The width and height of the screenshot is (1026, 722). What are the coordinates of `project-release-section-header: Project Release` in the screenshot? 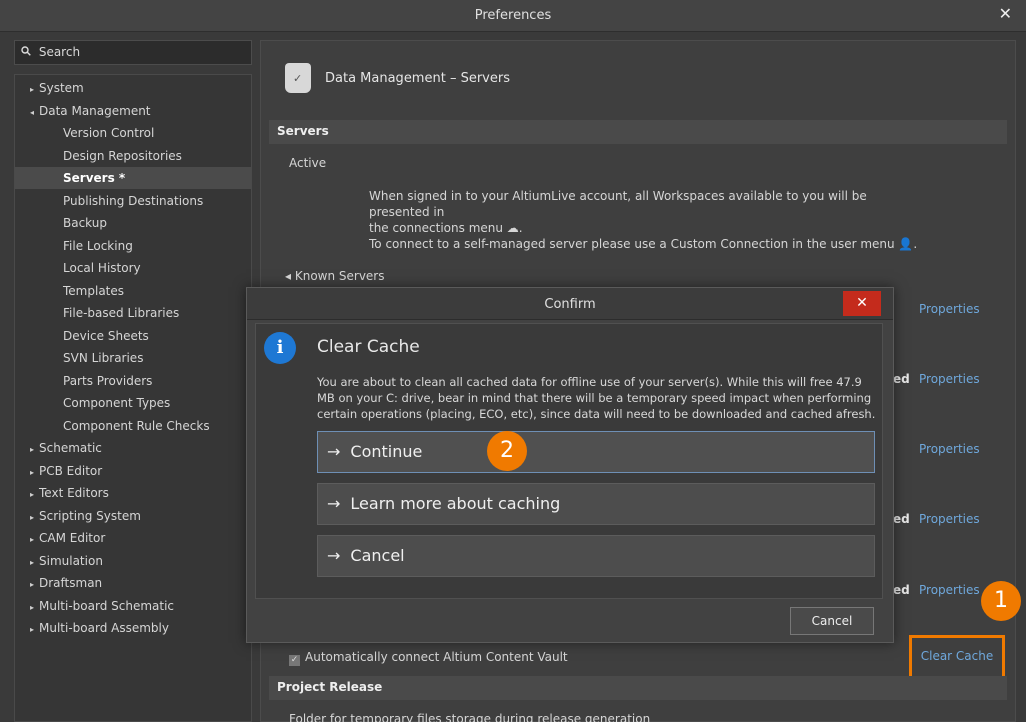 It's located at (638, 688).